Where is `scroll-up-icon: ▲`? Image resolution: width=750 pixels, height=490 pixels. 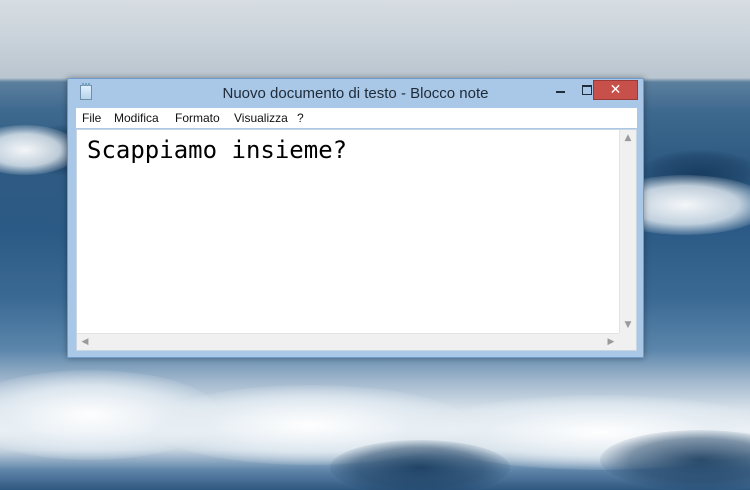
scroll-up-icon: ▲ is located at coordinates (628, 138).